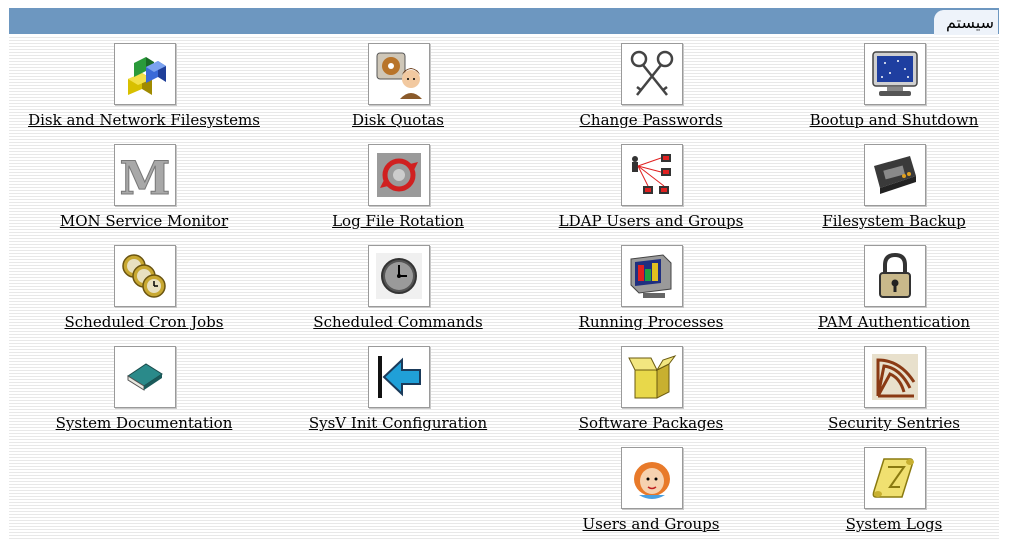 The height and width of the screenshot is (539, 1009). I want to click on module-scheduled-cron-jobs: Scheduled Cron Jobs, so click(144, 290).